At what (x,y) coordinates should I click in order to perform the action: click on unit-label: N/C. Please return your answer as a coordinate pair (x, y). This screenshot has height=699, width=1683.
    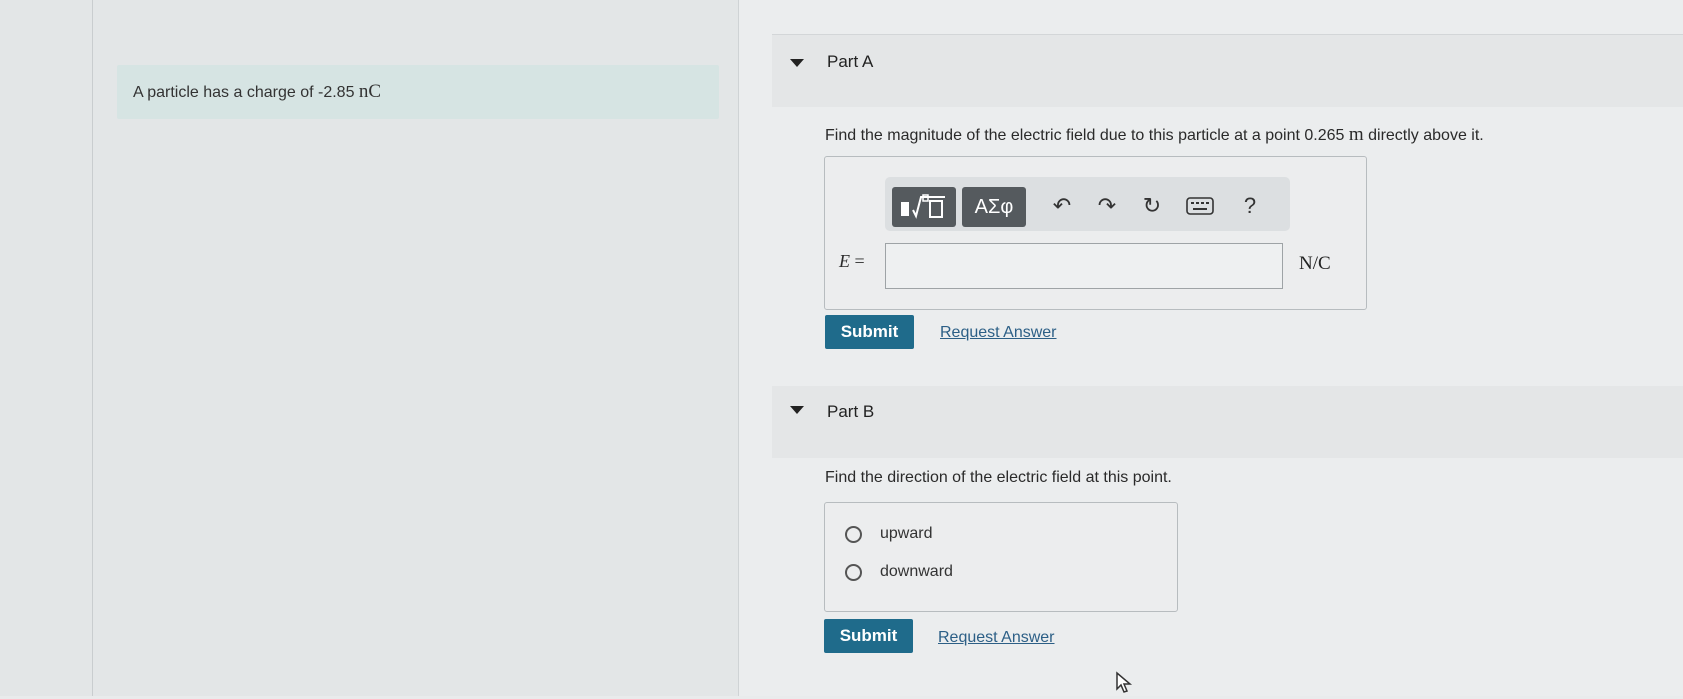
    Looking at the image, I should click on (1315, 263).